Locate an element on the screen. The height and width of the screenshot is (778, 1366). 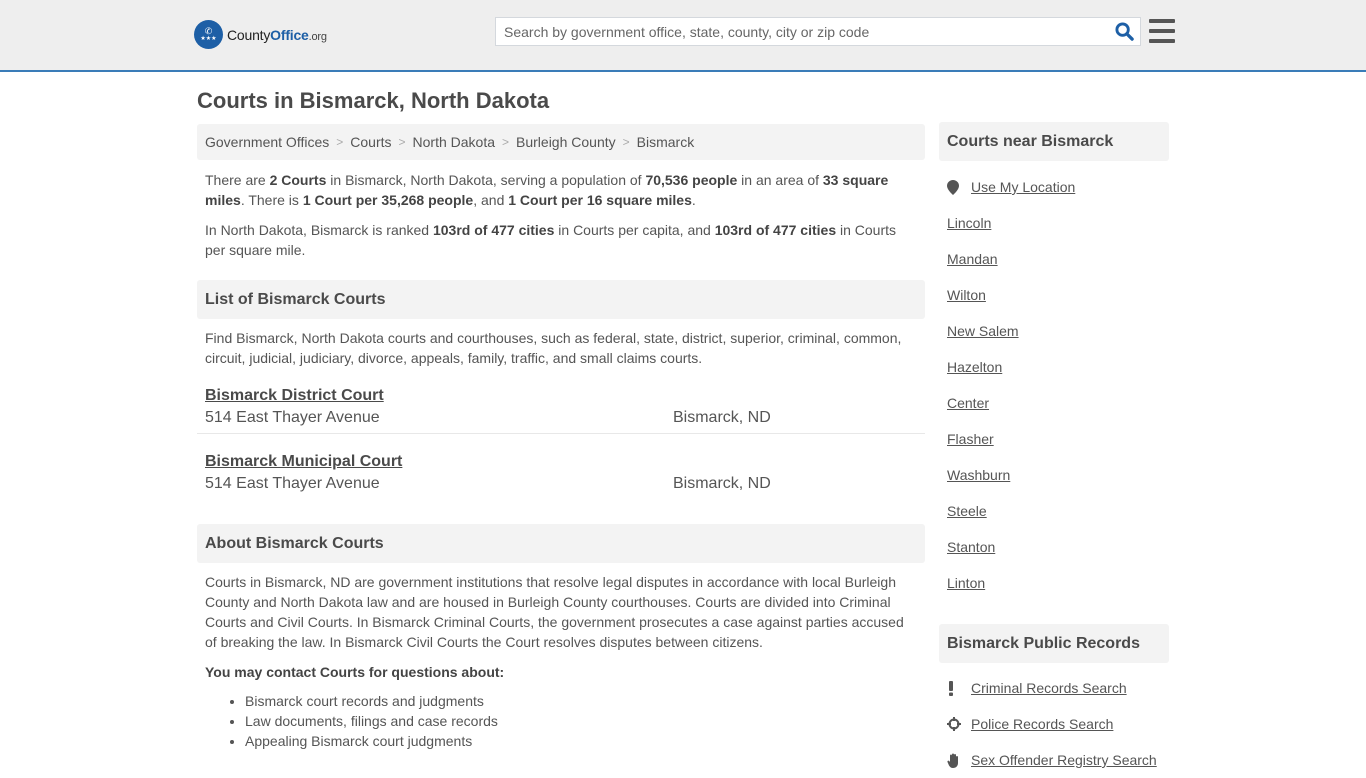
nearby-city-link: Hazelton is located at coordinates (974, 367).